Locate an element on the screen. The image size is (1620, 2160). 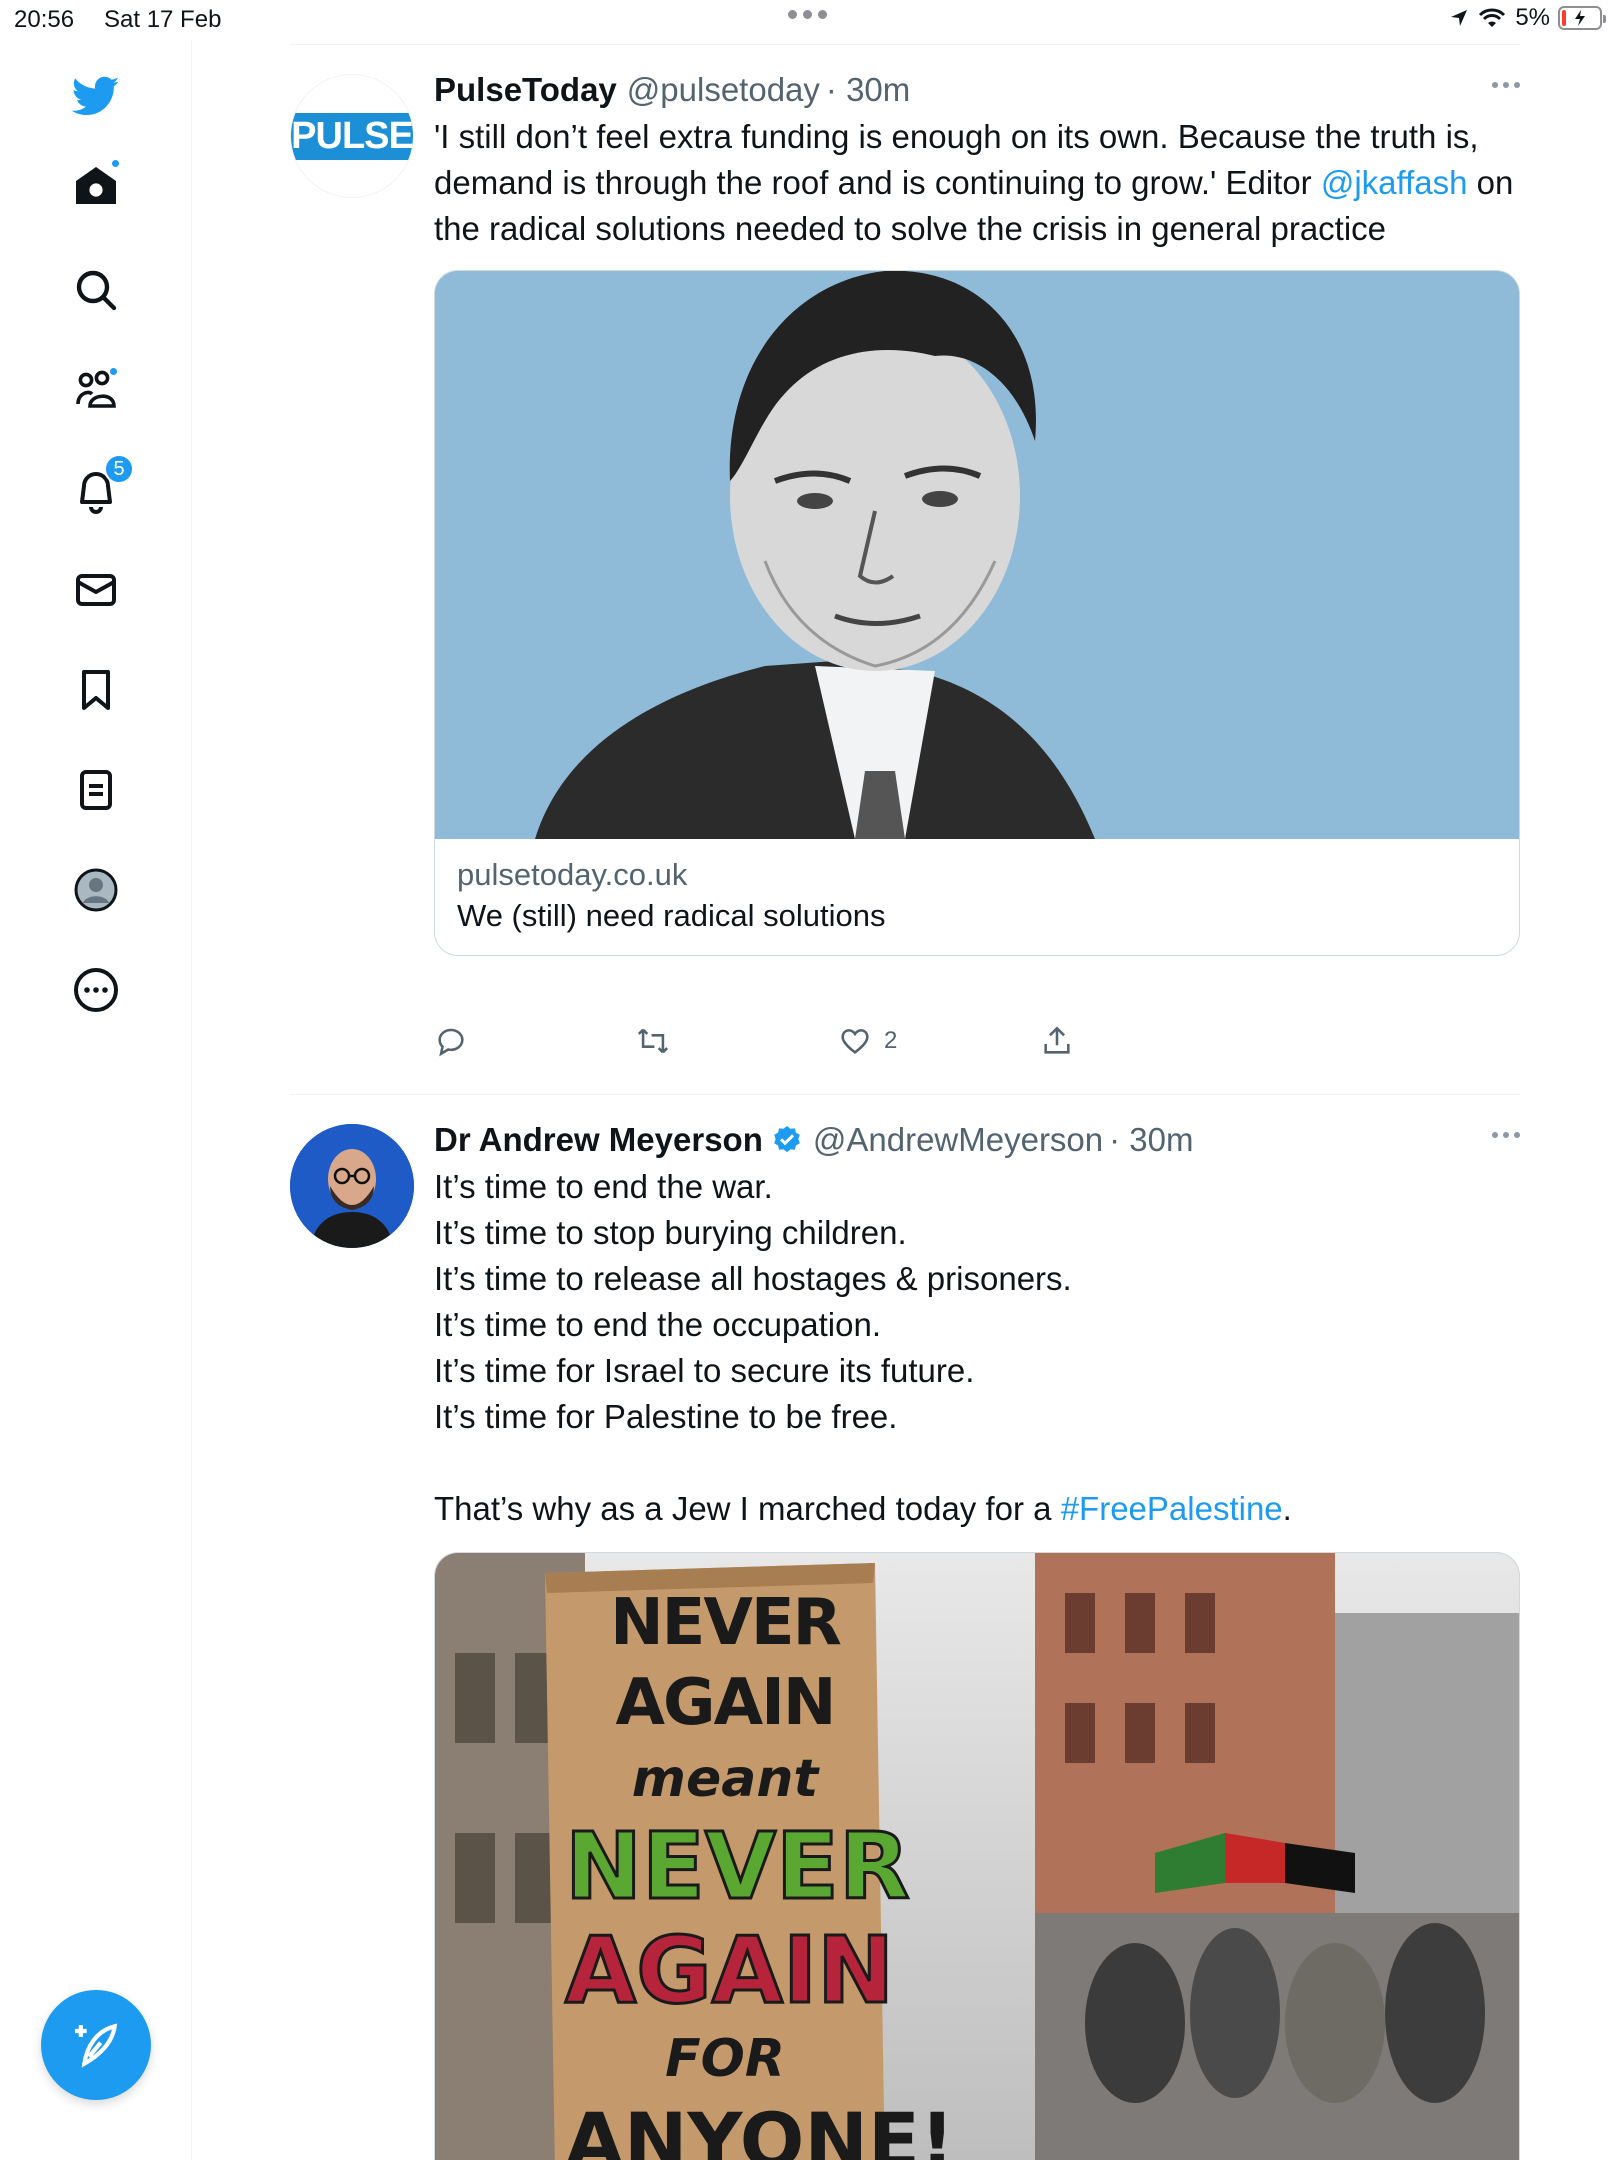
share-button is located at coordinates (1141, 1041).